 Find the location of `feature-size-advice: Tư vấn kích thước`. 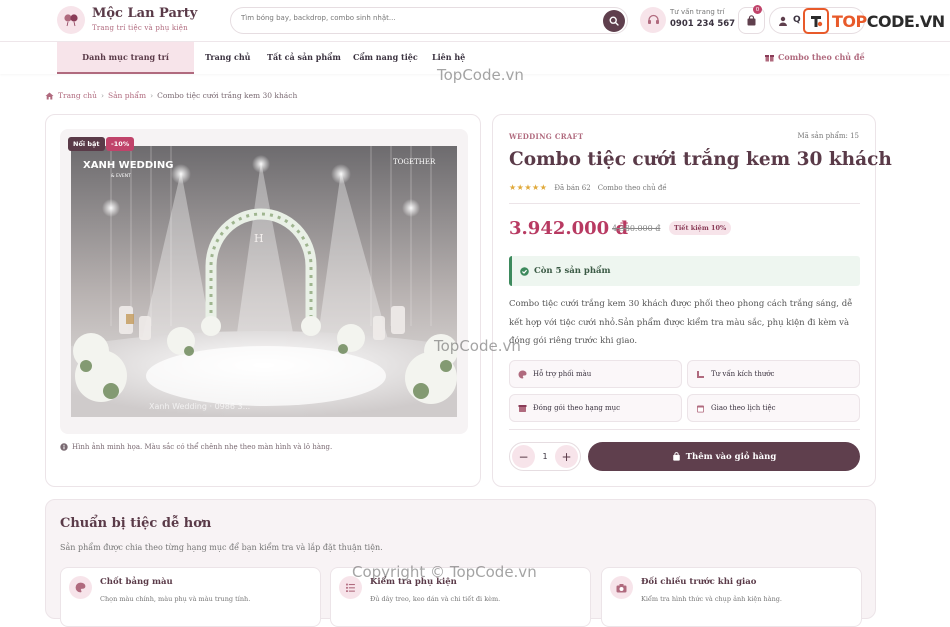

feature-size-advice: Tư vấn kích thước is located at coordinates (773, 374).